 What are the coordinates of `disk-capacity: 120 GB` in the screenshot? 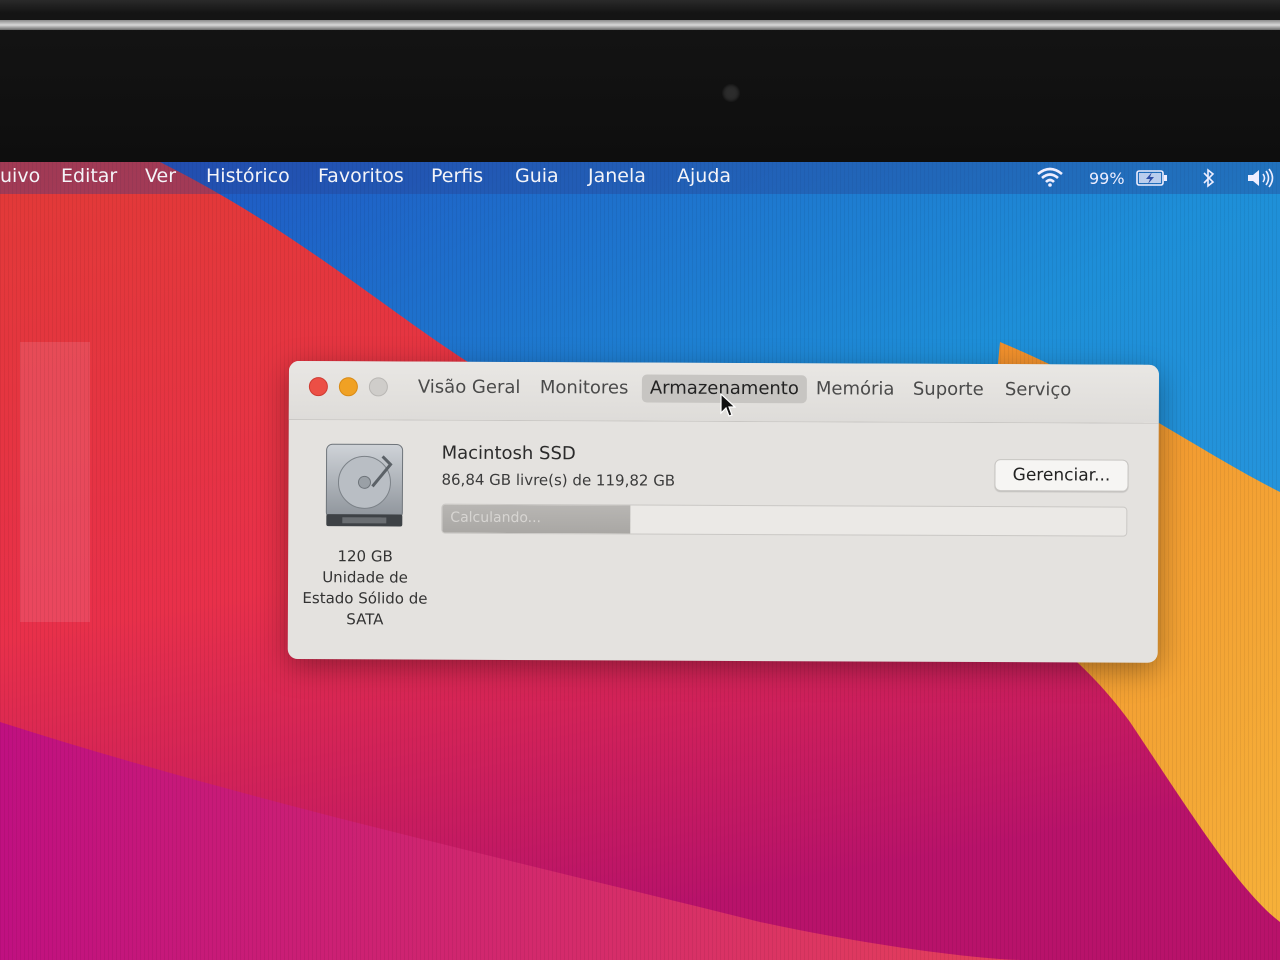 It's located at (365, 556).